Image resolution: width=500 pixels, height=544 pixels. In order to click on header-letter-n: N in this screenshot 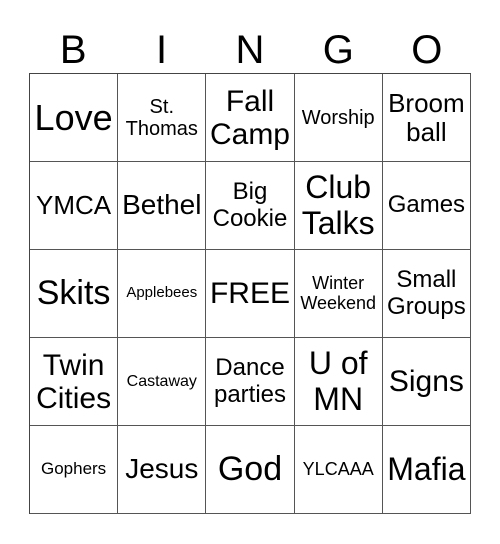, I will do `click(250, 50)`.